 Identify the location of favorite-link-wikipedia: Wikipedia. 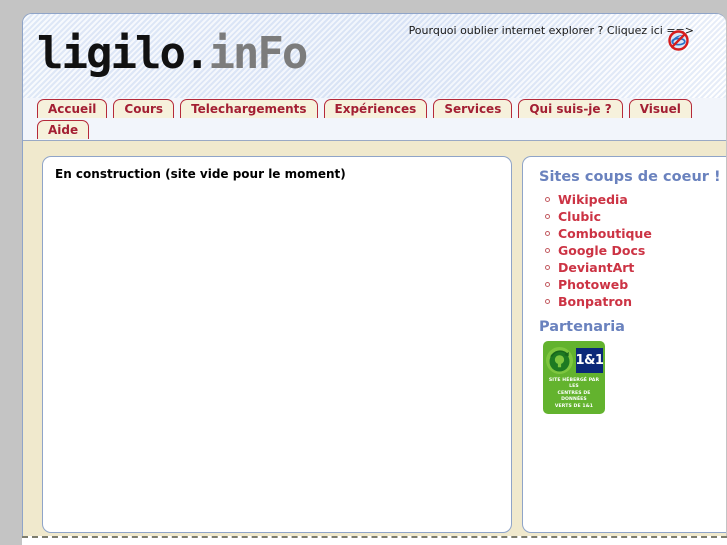
(593, 199).